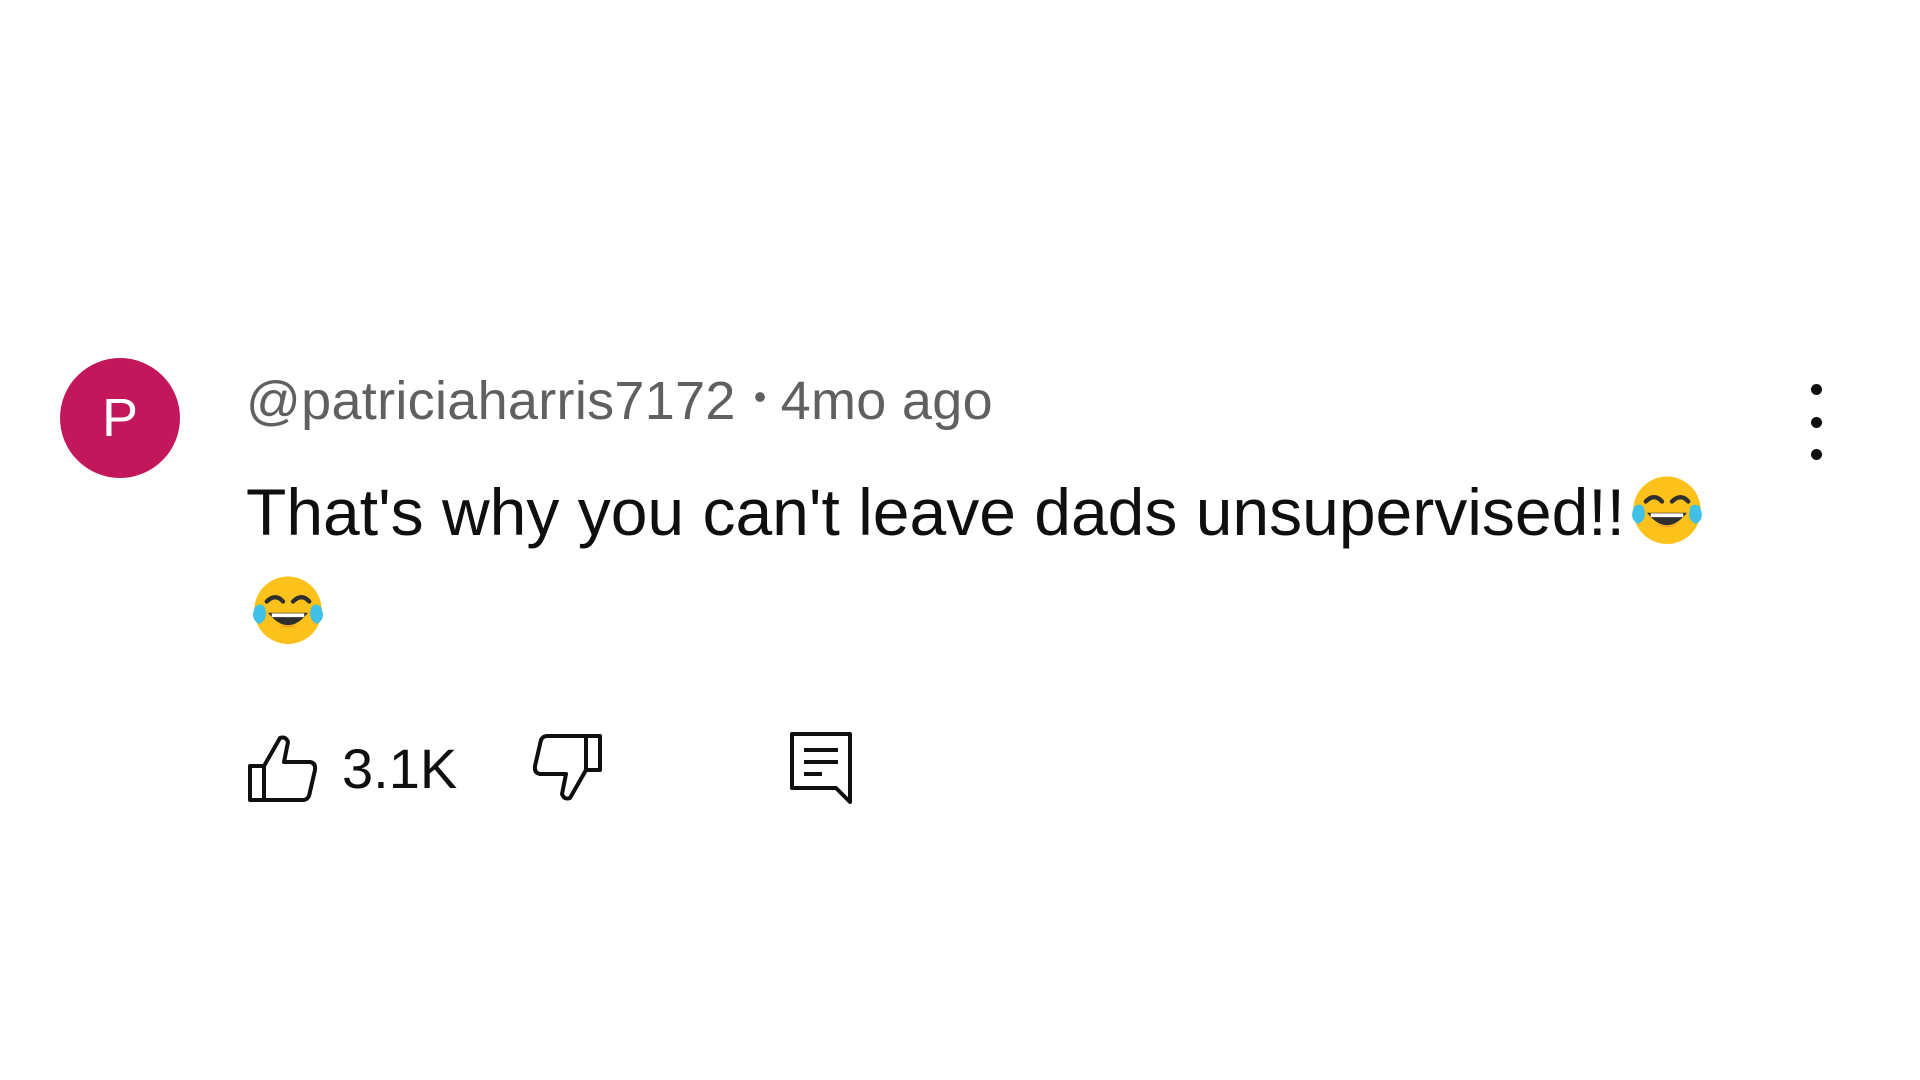  I want to click on emoji-line, so click(1026, 612).